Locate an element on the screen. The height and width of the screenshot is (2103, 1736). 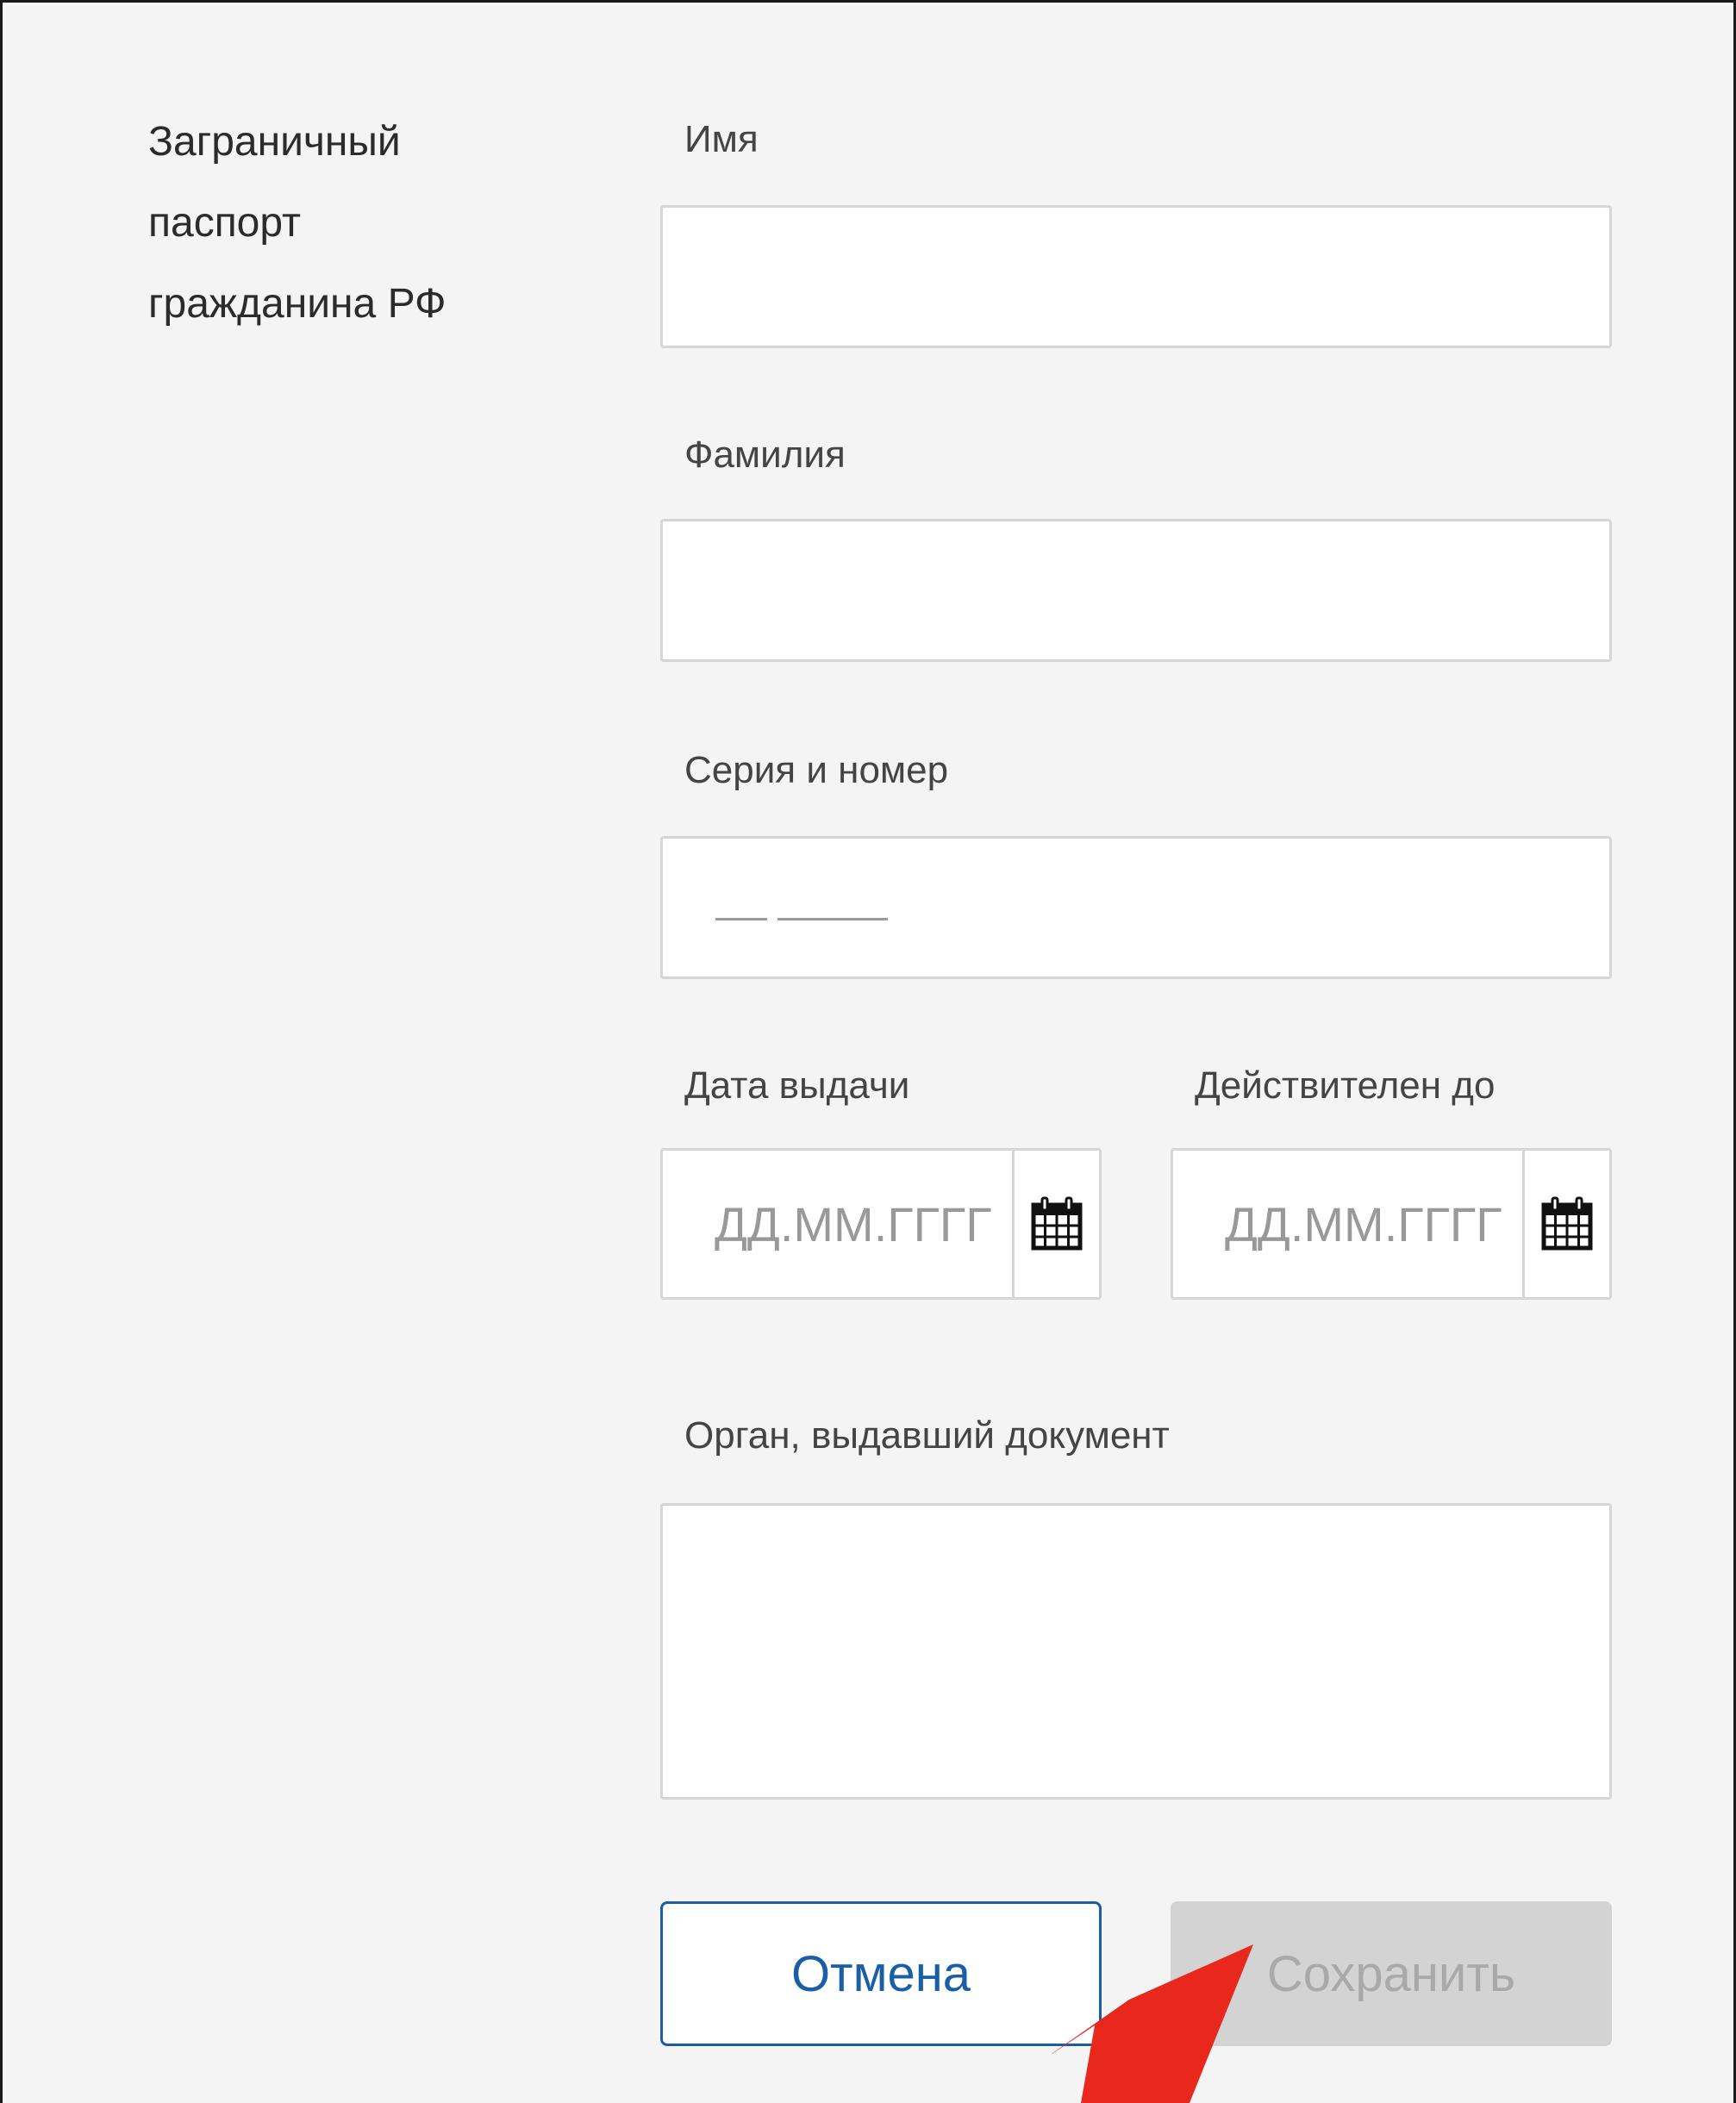
issuing-authority-label: Орган, выдавший документ is located at coordinates (927, 1435).